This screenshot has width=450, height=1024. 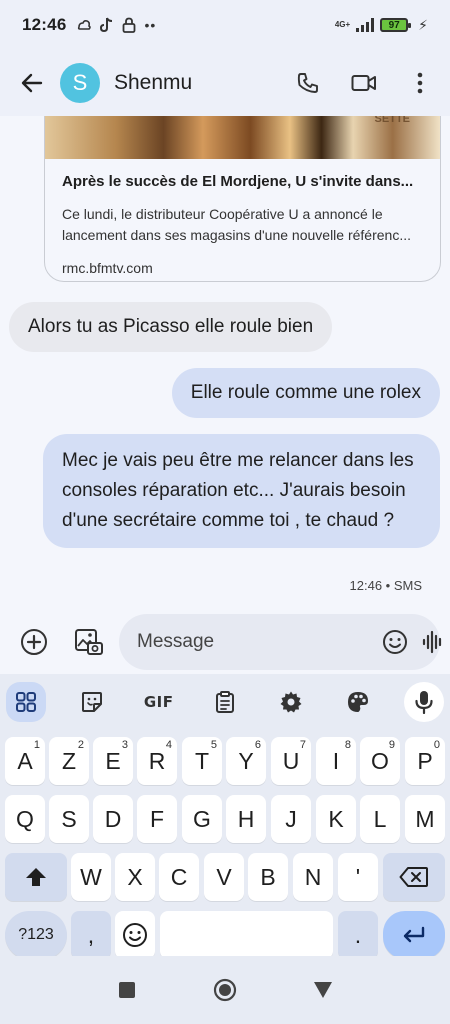 I want to click on palette-icon, so click(x=357, y=702).